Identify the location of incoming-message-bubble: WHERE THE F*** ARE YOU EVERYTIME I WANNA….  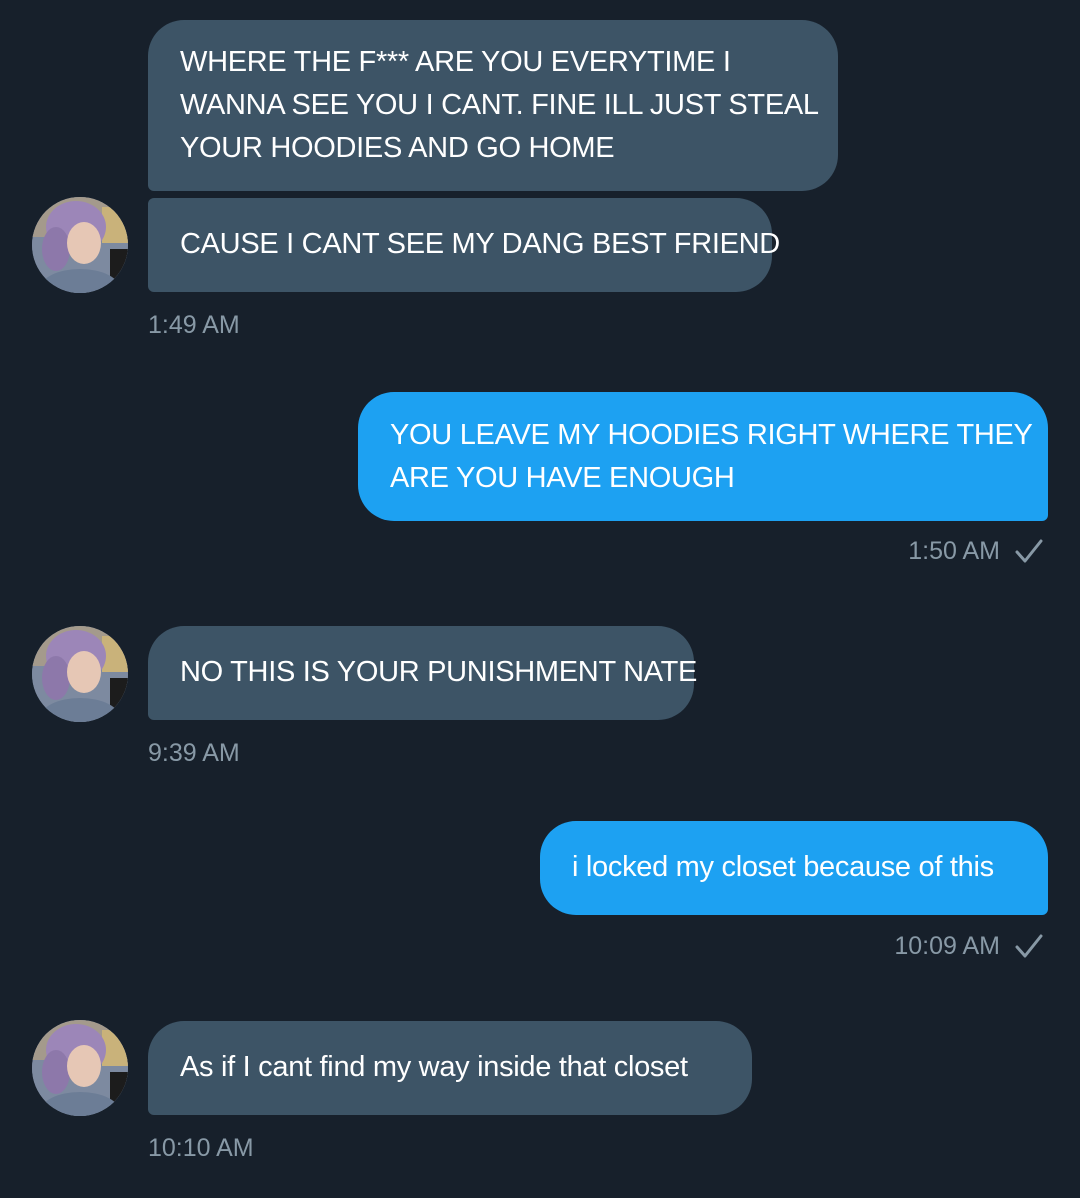
(493, 105).